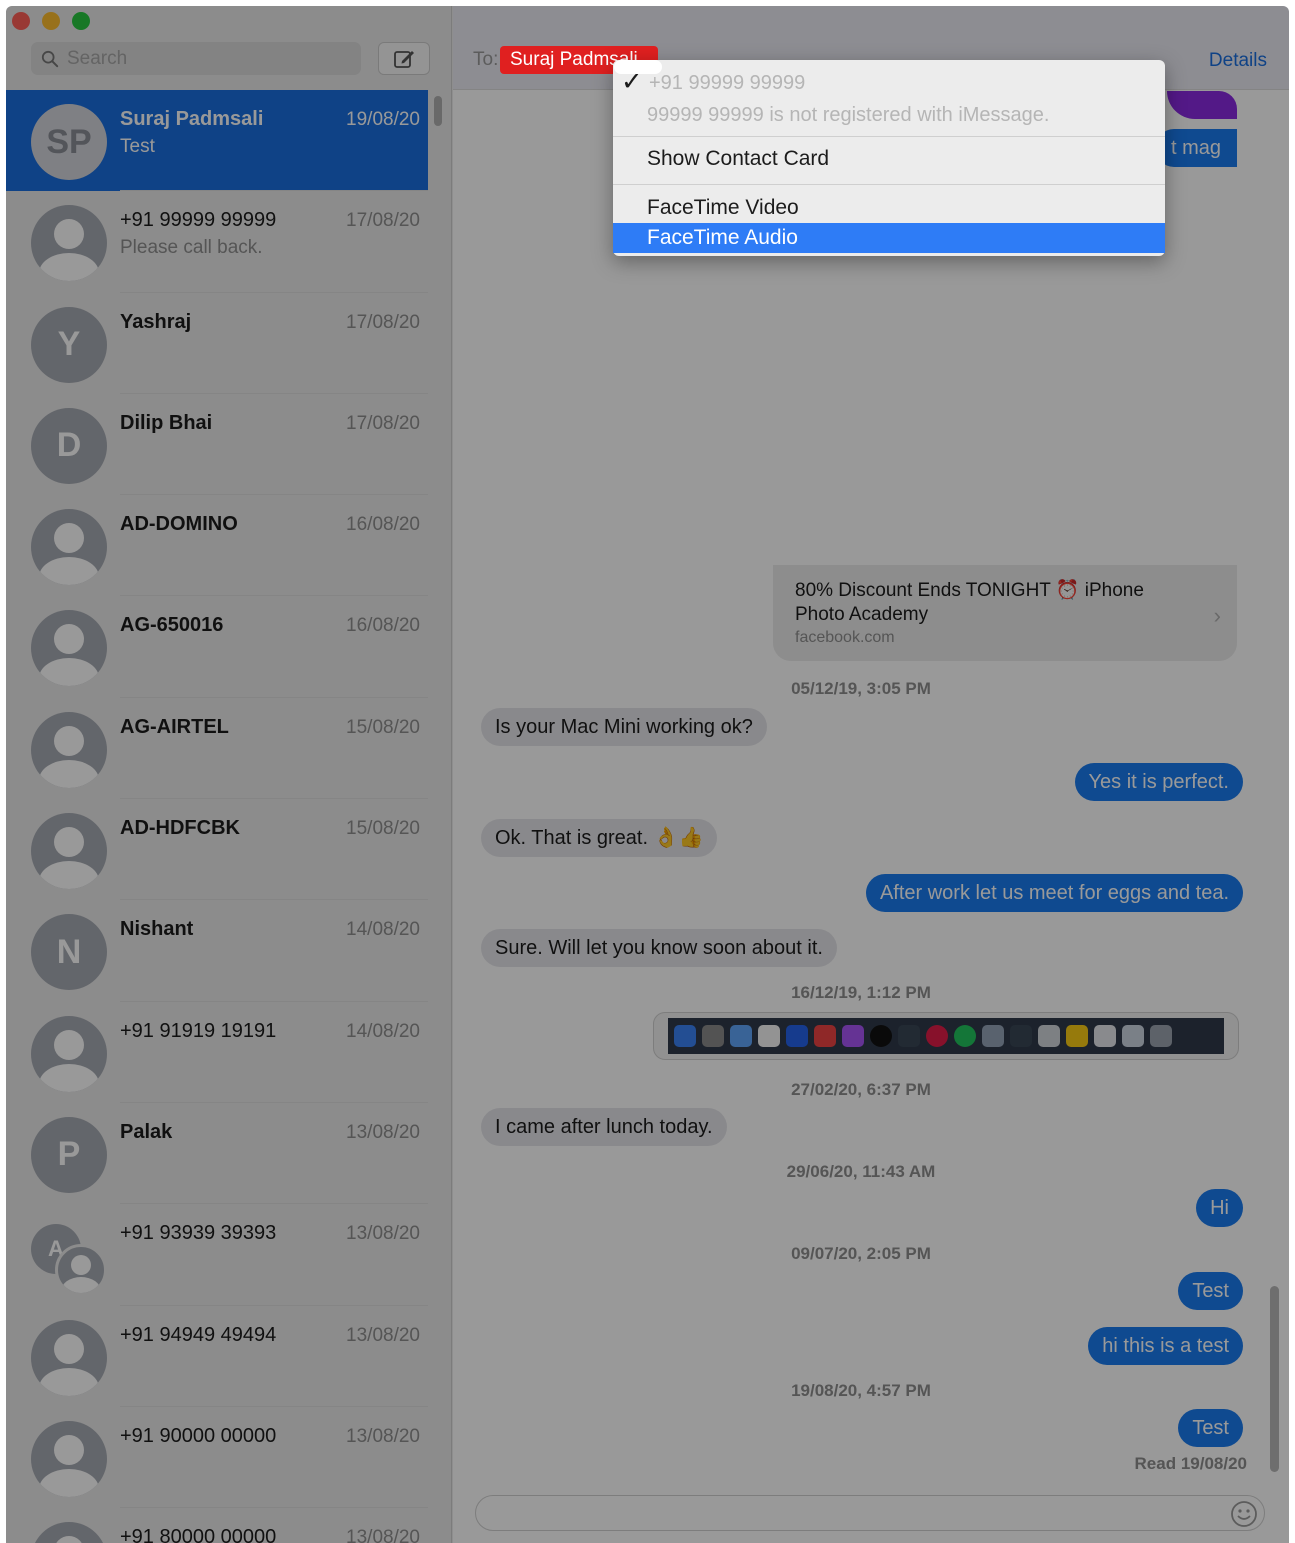  What do you see at coordinates (198, 220) in the screenshot?
I see `conversation-name: +91 99999 99999` at bounding box center [198, 220].